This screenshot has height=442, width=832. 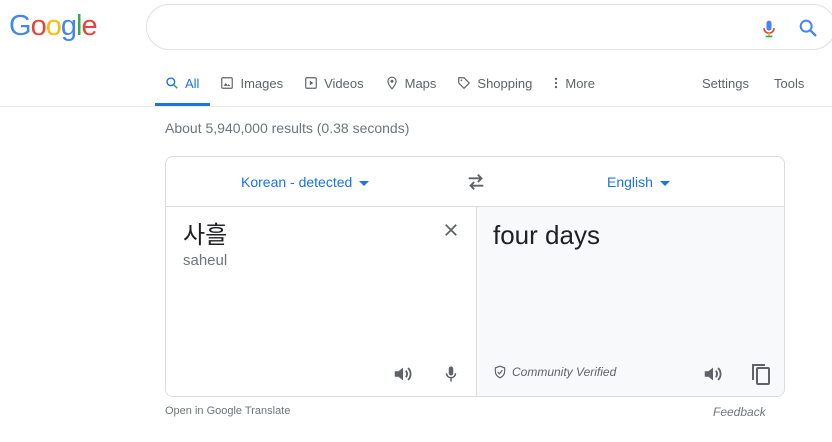 I want to click on header-divider, so click(x=416, y=106).